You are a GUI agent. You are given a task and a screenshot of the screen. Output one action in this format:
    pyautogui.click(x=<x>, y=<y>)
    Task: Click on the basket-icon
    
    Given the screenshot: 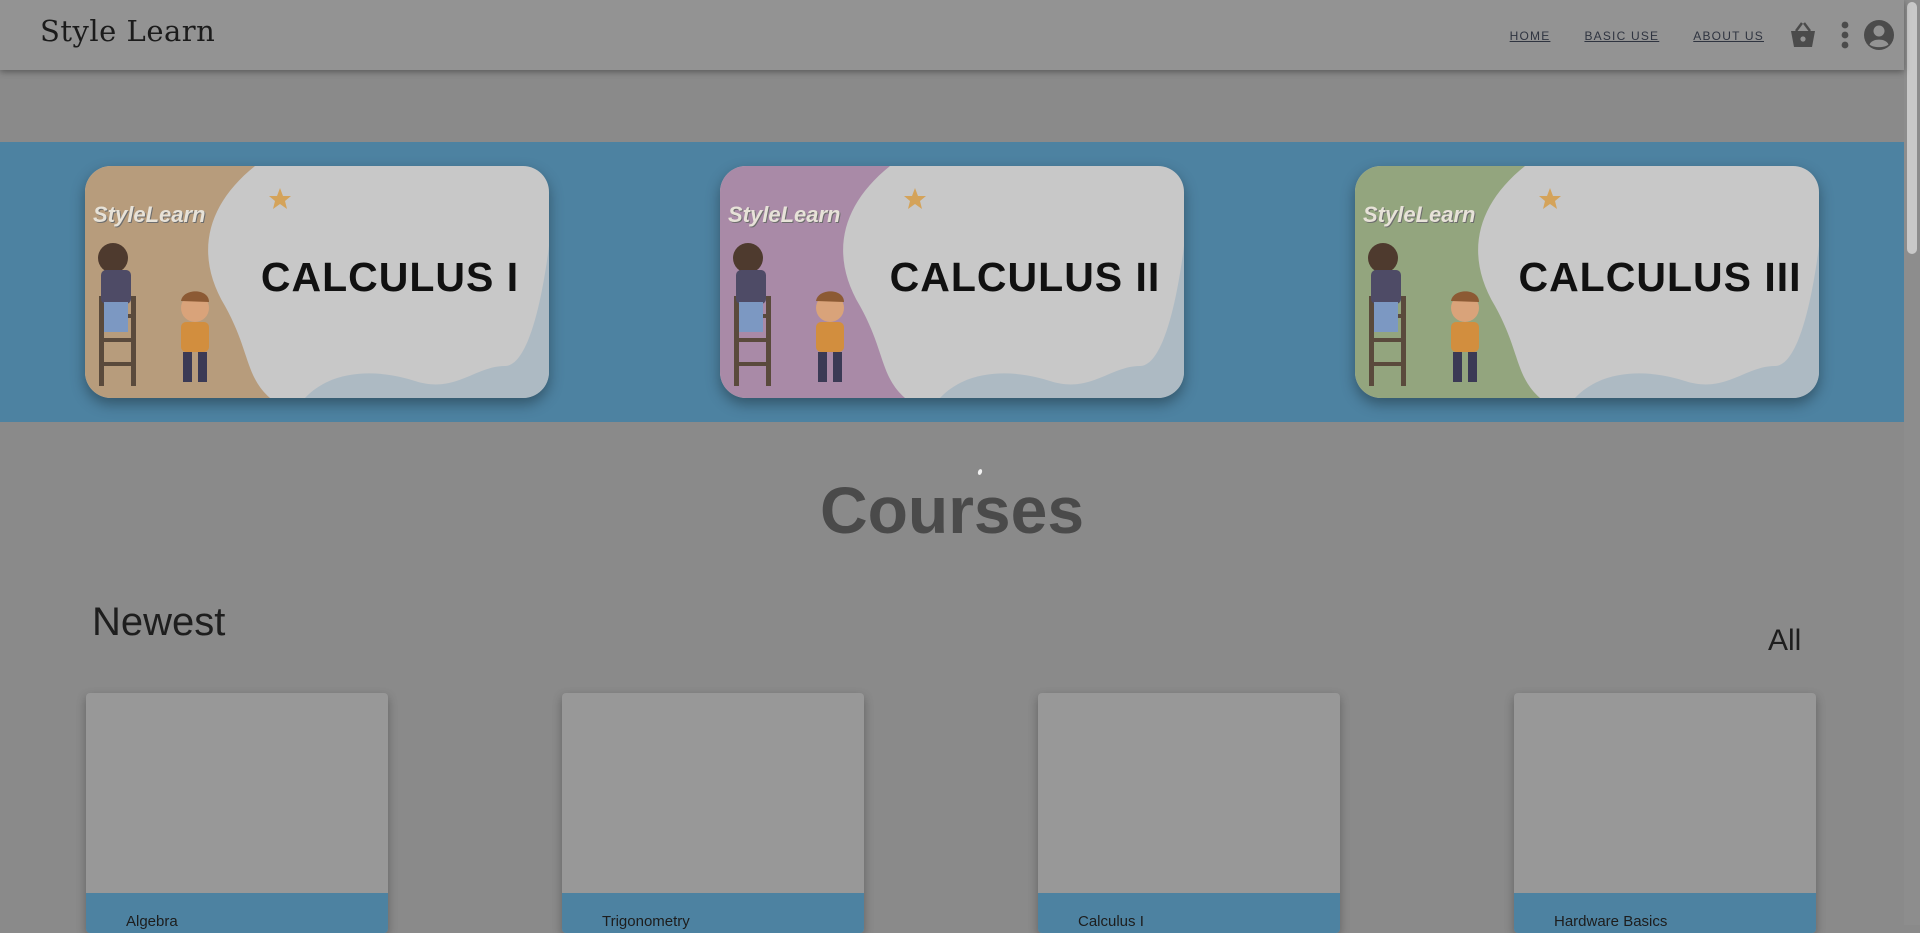 What is the action you would take?
    pyautogui.click(x=1803, y=35)
    